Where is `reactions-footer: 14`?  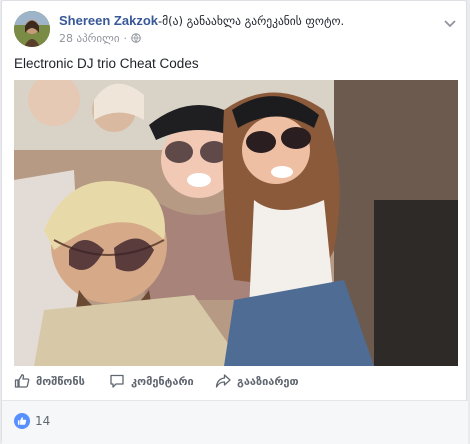 reactions-footer: 14 is located at coordinates (235, 422).